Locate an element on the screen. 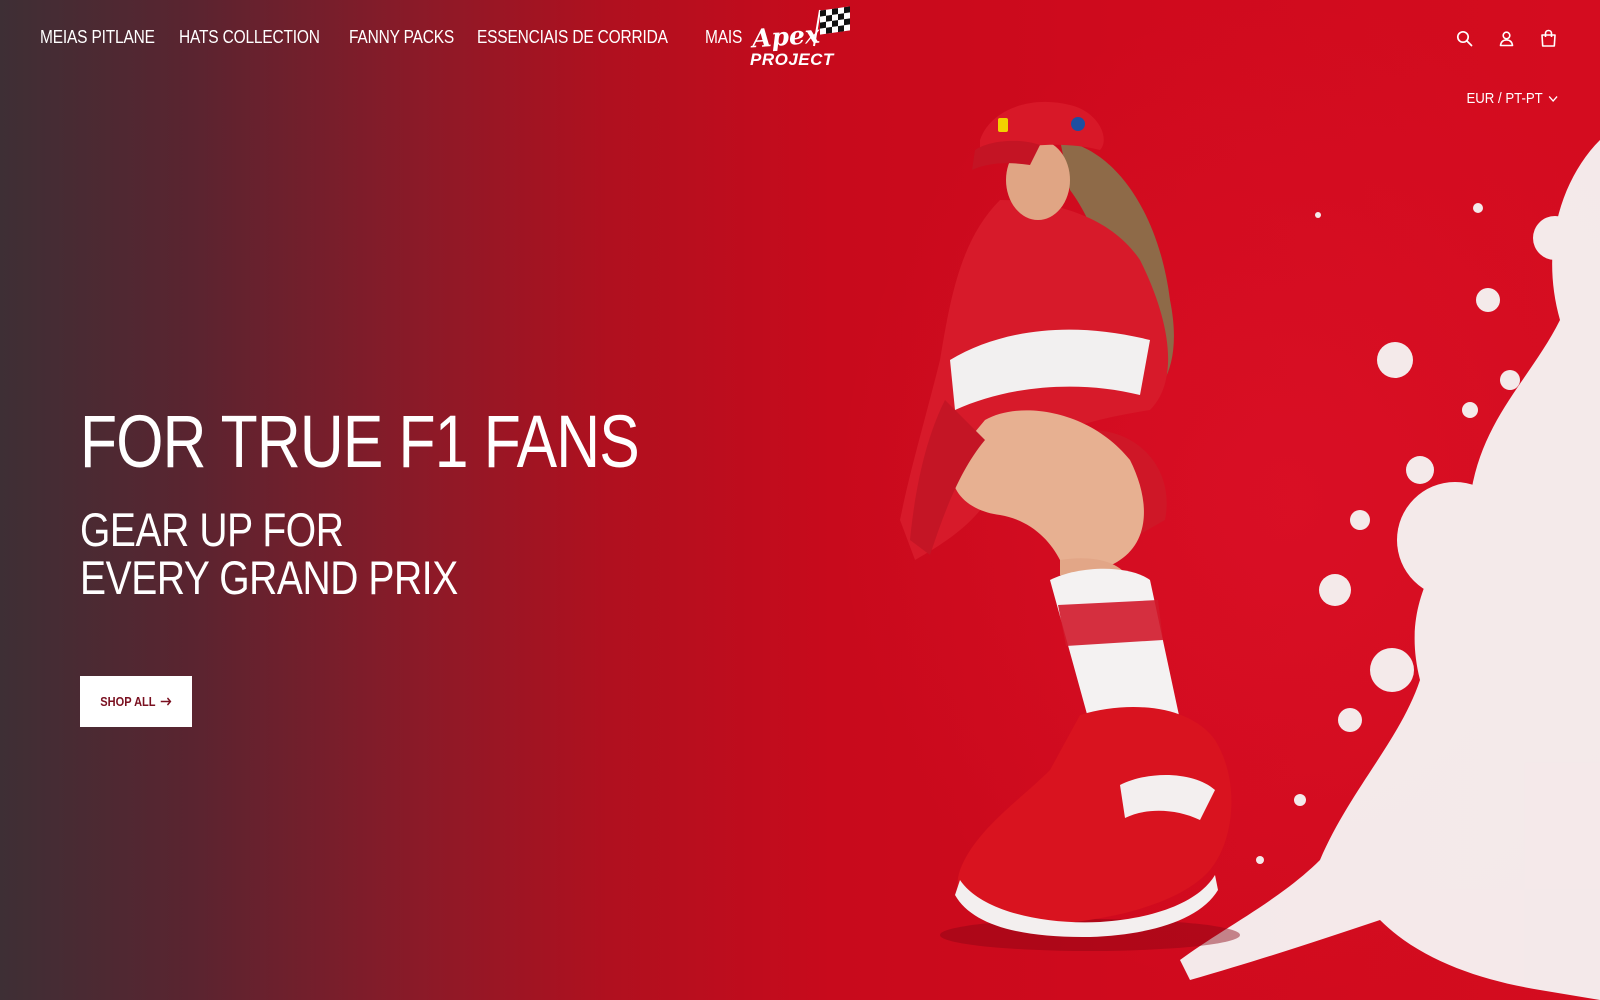 The width and height of the screenshot is (1600, 1000). logo-text-apex: Apex is located at coordinates (786, 36).